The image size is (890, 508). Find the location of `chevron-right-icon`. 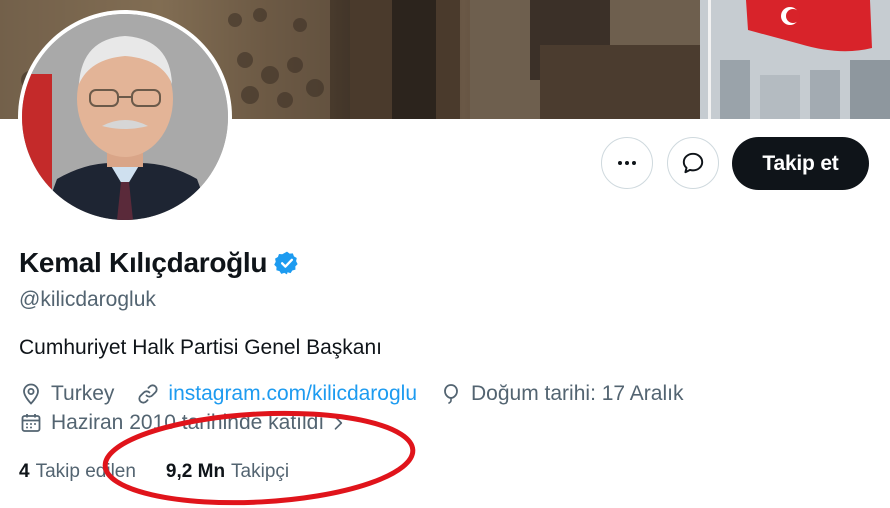

chevron-right-icon is located at coordinates (338, 423).